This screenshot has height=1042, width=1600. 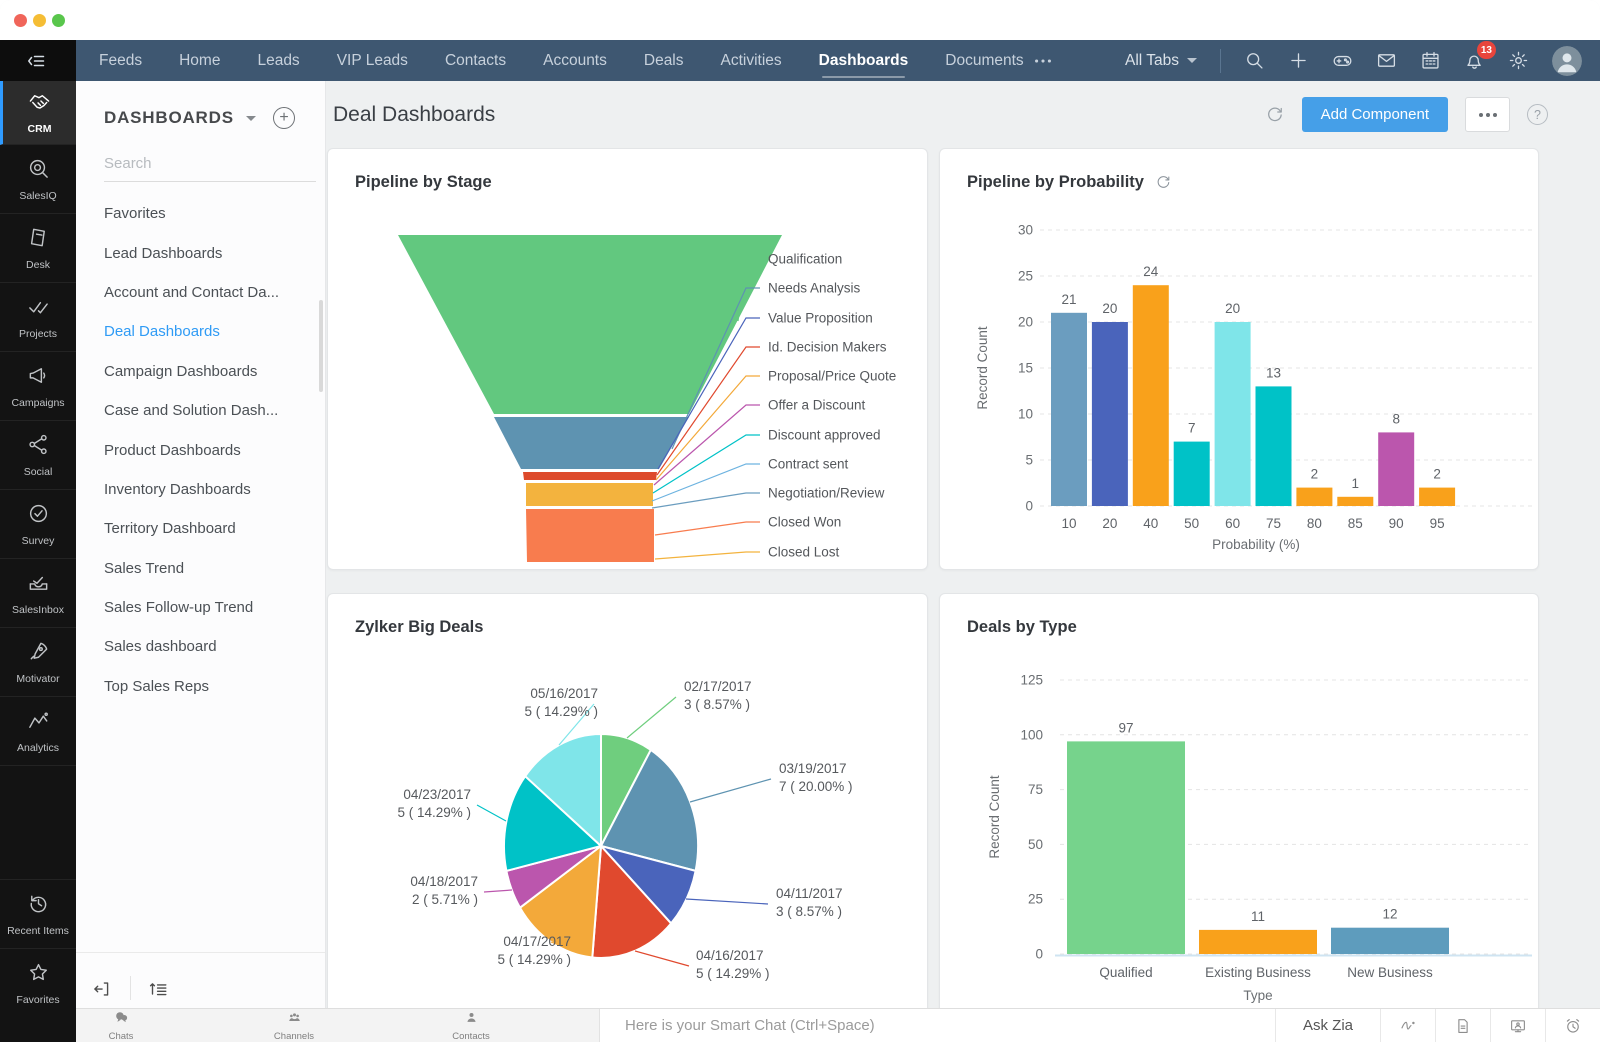 What do you see at coordinates (575, 60) in the screenshot?
I see `tab-accounts: Accounts` at bounding box center [575, 60].